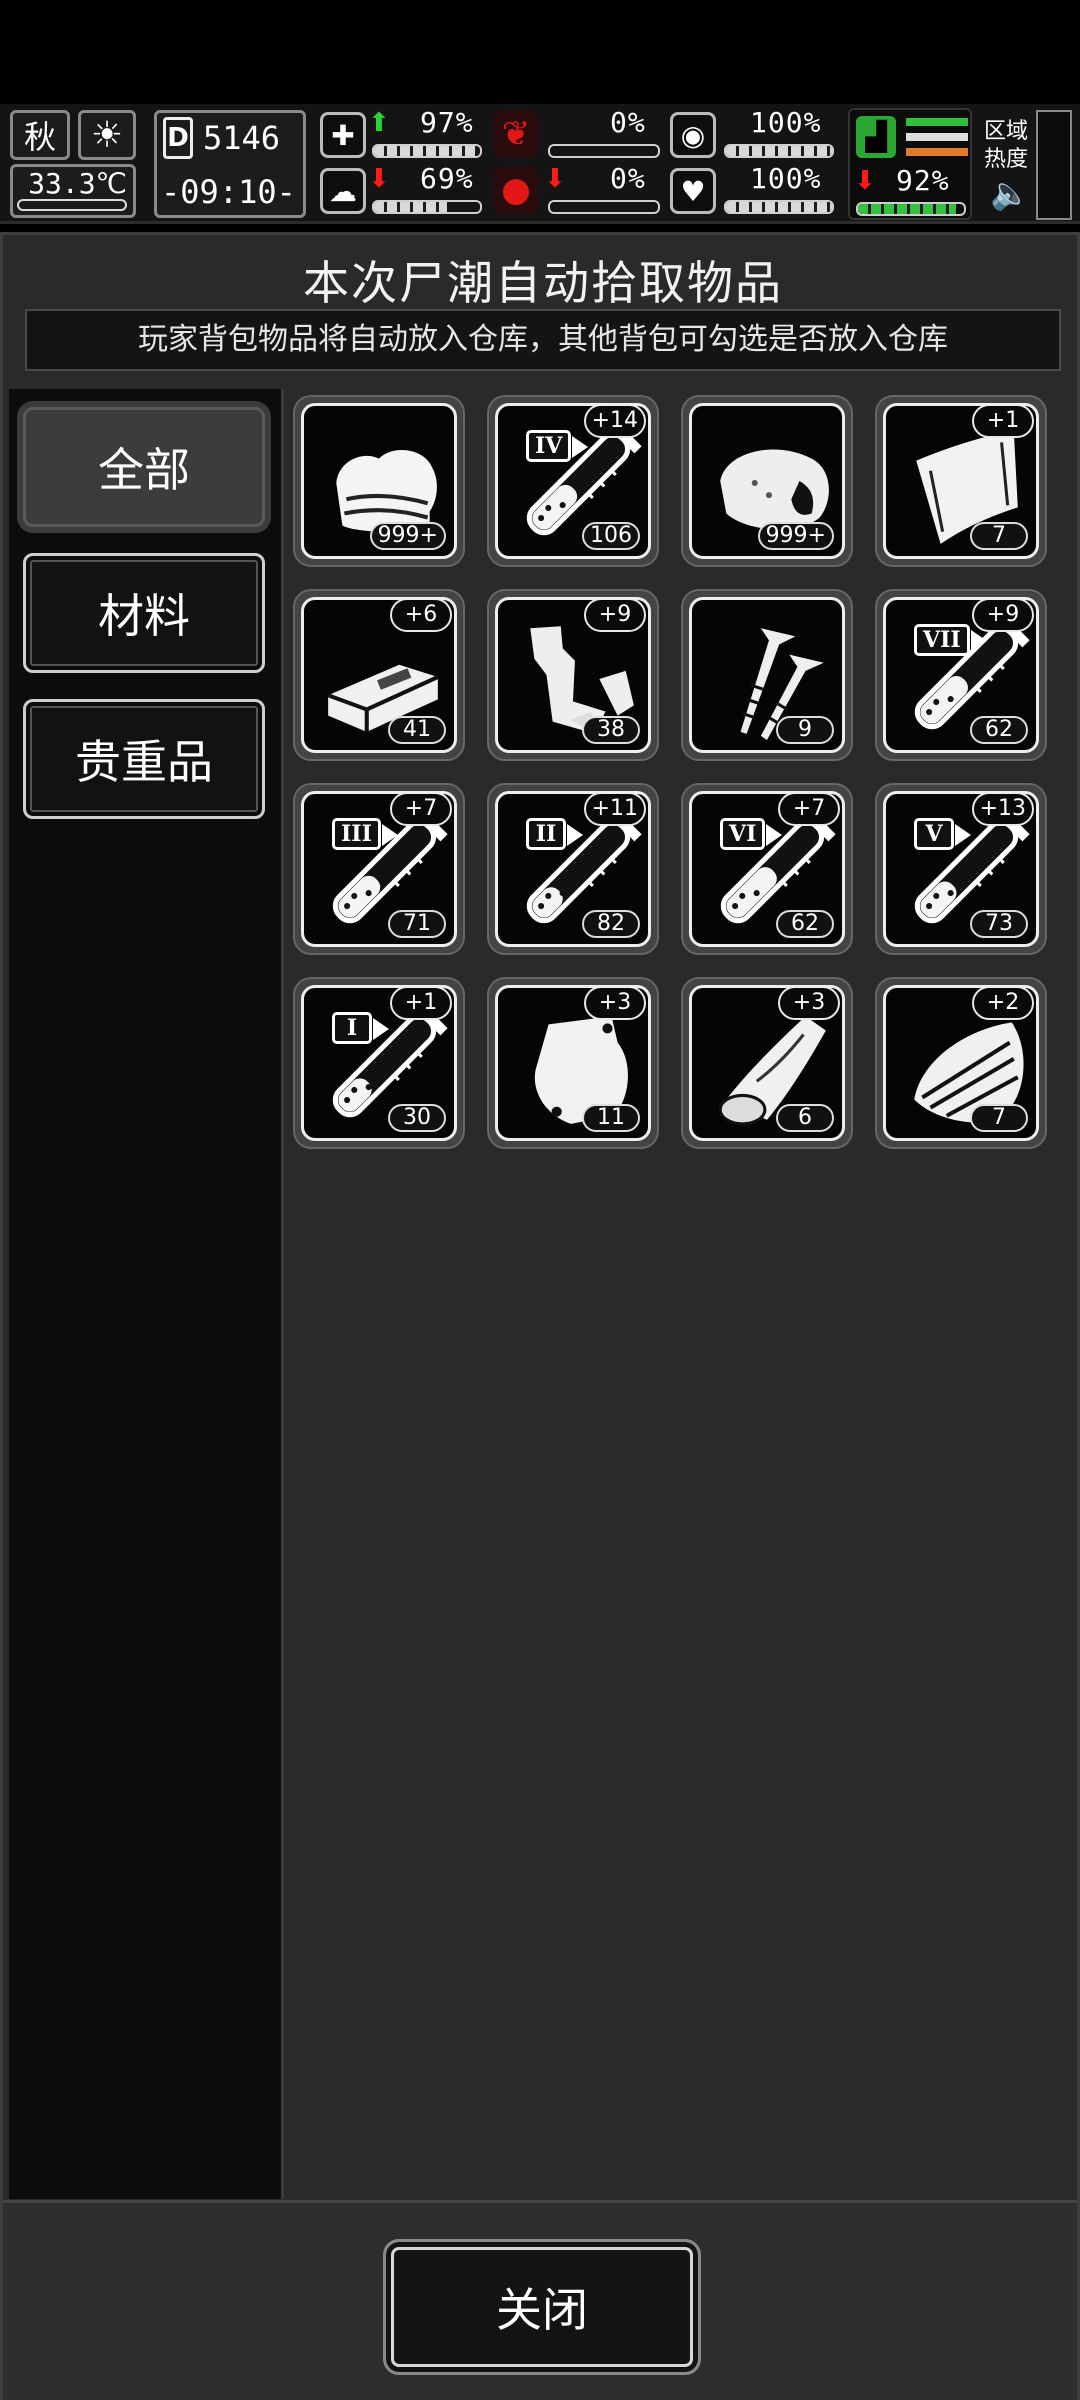 This screenshot has width=1080, height=2400. What do you see at coordinates (693, 191) in the screenshot?
I see `heart-icon: ♥` at bounding box center [693, 191].